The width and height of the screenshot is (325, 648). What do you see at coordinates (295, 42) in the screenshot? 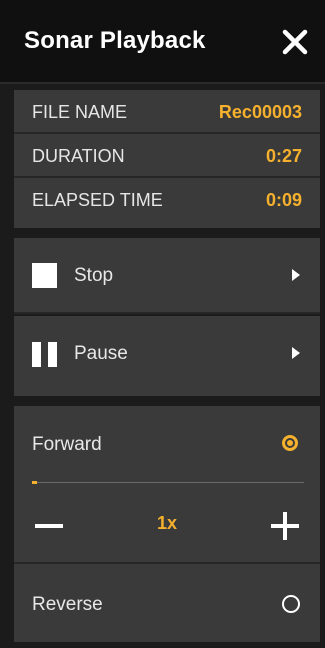
I see `close-icon` at bounding box center [295, 42].